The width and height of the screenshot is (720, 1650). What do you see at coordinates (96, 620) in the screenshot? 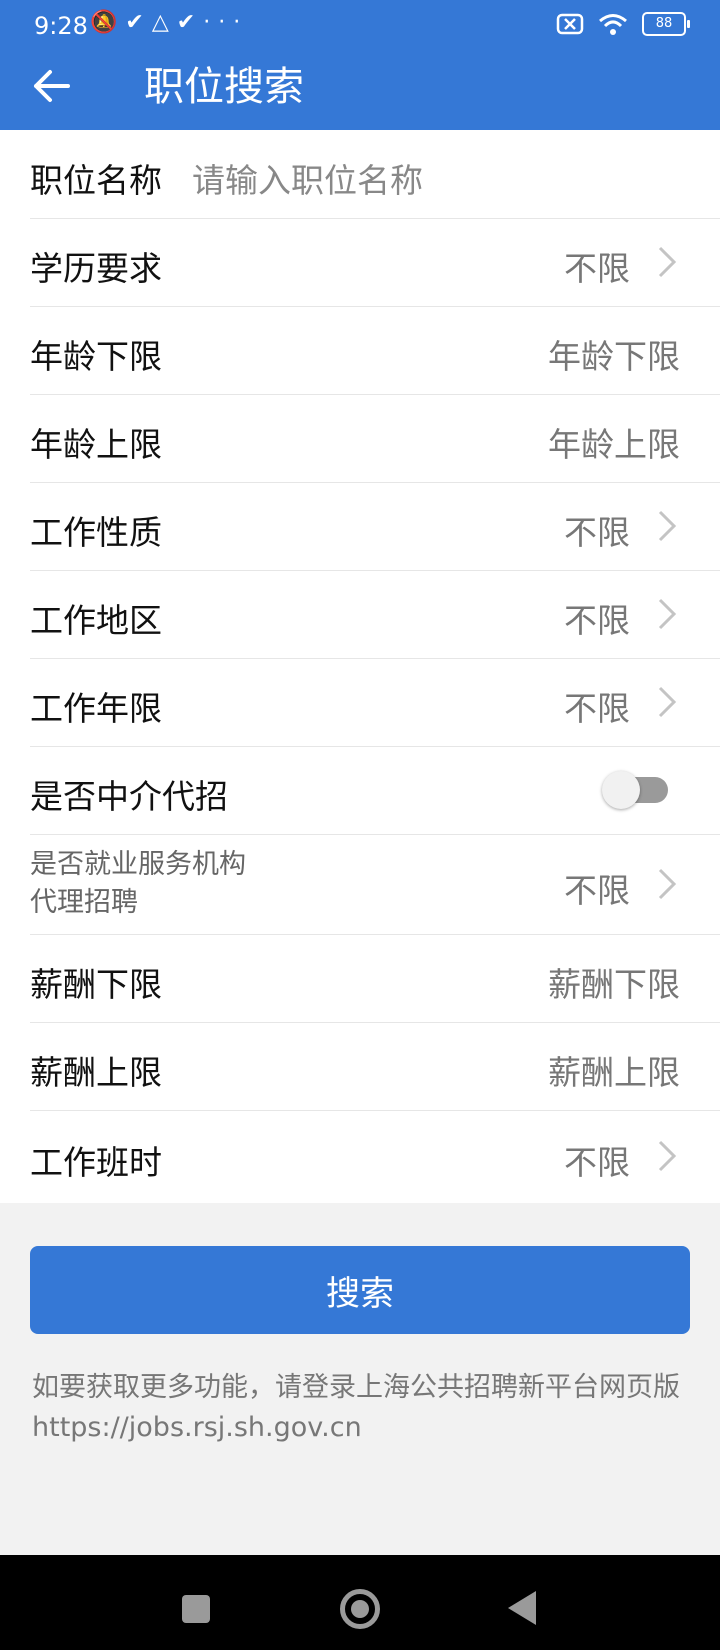
I see `work-area-label: 工作地区` at bounding box center [96, 620].